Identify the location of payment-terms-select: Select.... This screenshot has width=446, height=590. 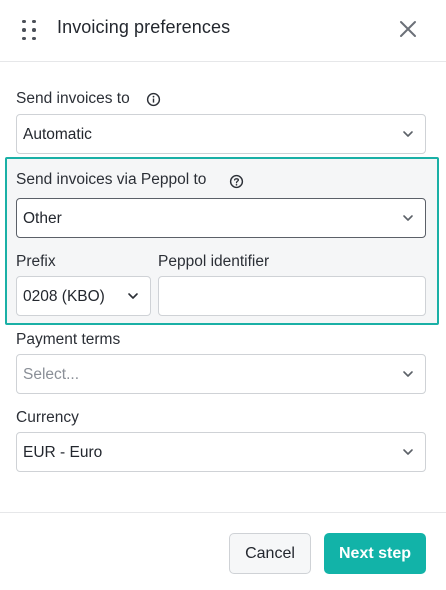
(221, 374).